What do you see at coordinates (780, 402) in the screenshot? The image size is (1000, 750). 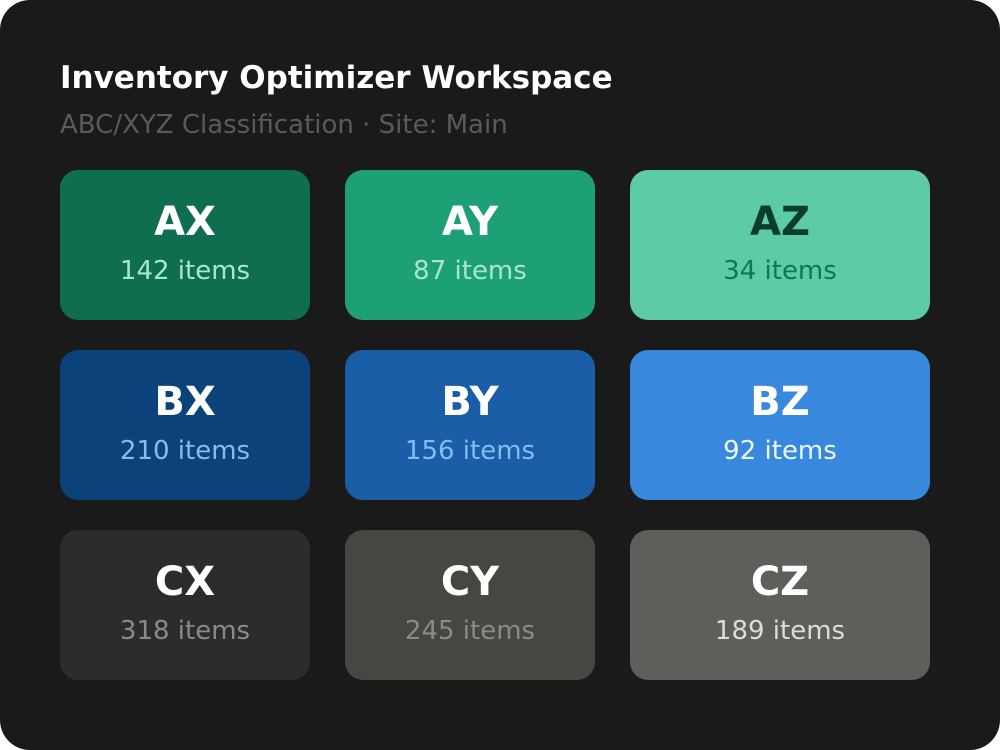 I see `class-code: BZ` at bounding box center [780, 402].